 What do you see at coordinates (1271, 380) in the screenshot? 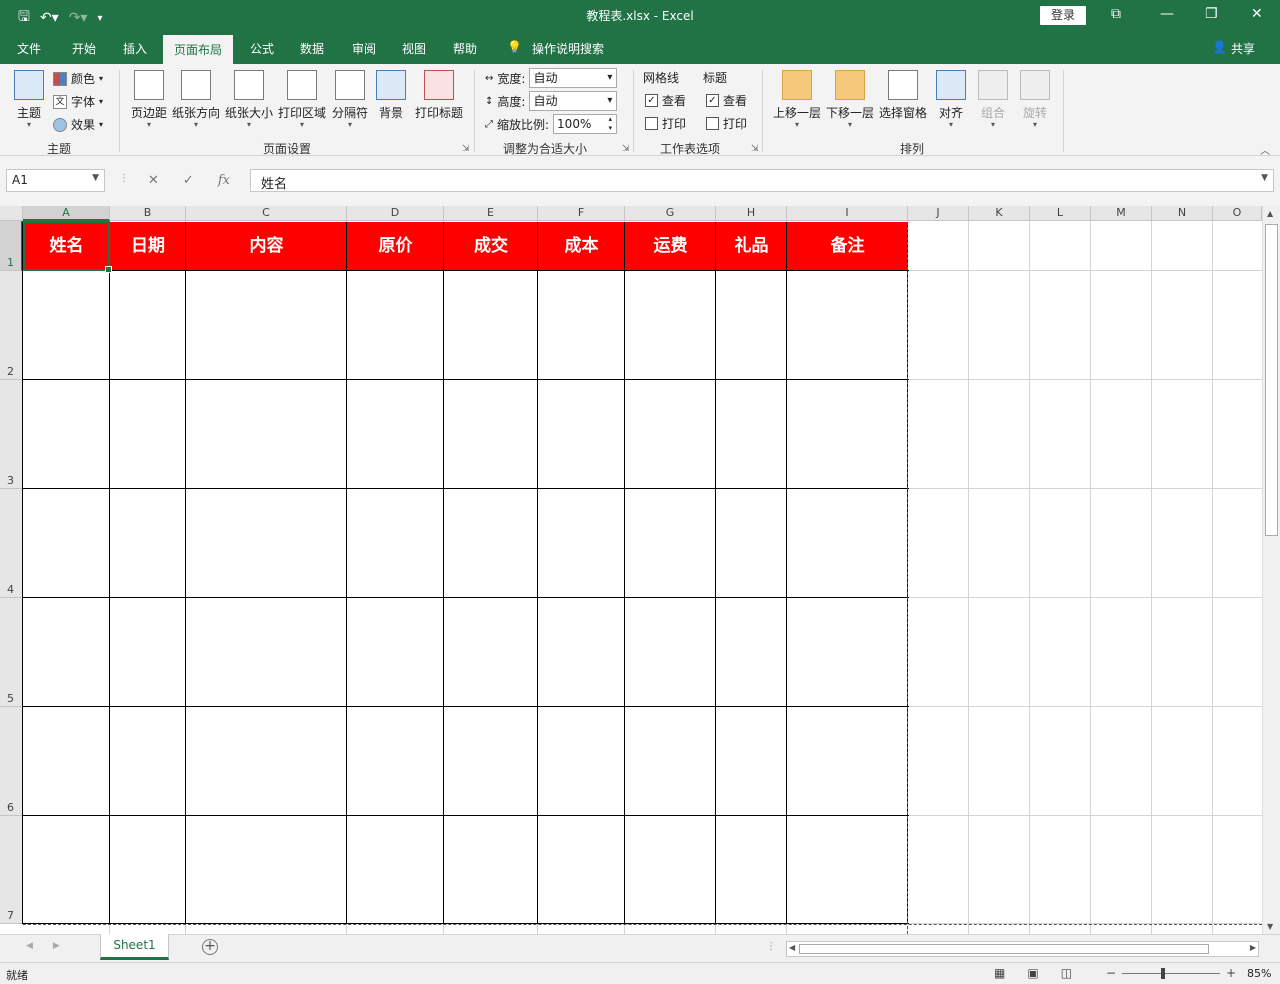
I see `vertical-scroll-thumb` at bounding box center [1271, 380].